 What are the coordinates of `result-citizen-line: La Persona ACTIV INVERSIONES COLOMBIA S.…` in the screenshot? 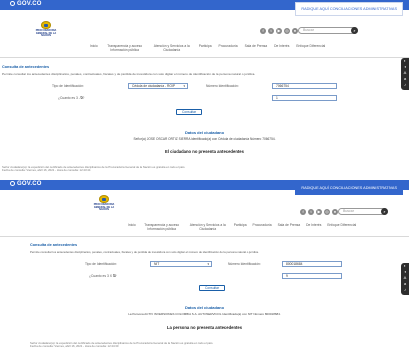 It's located at (204, 314).